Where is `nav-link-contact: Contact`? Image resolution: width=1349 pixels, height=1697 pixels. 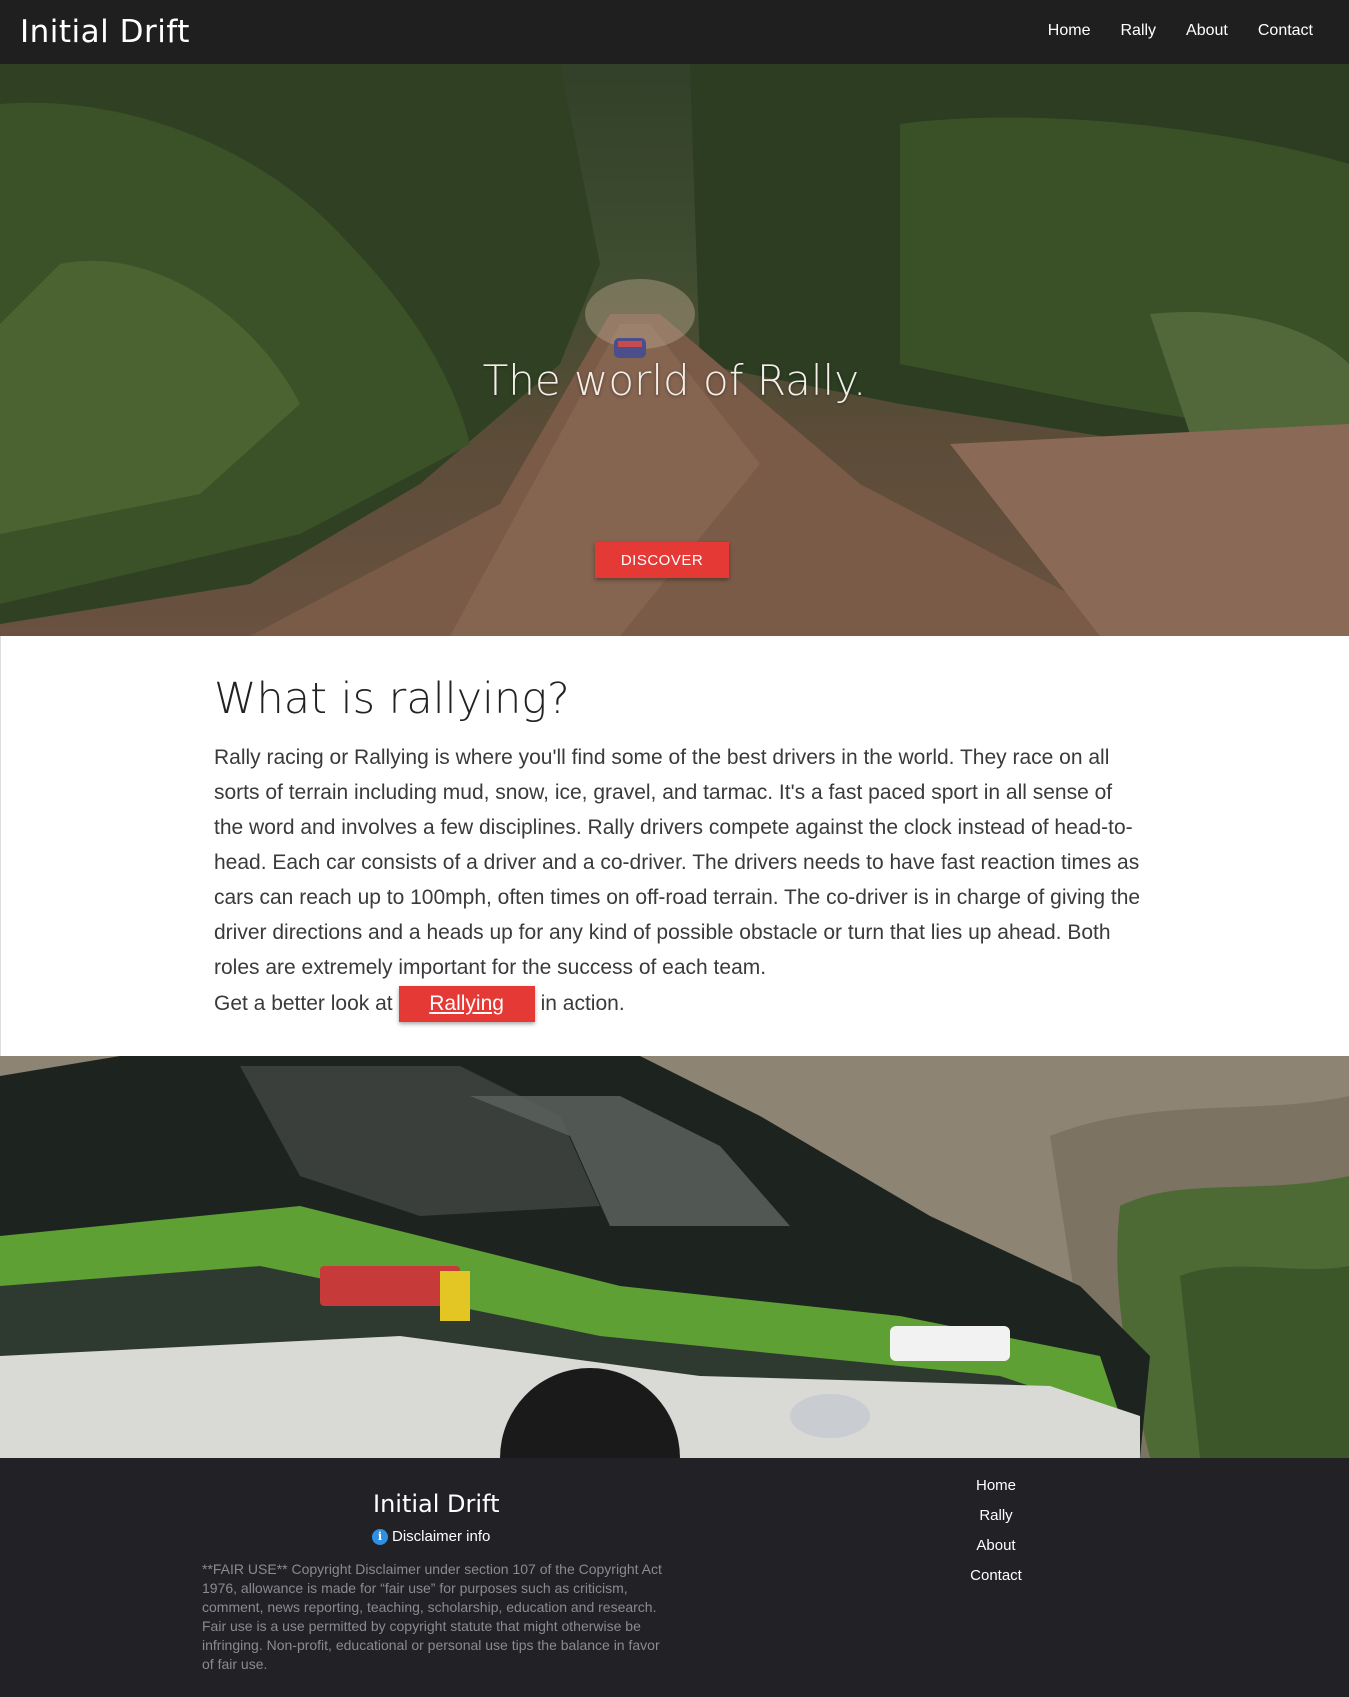
nav-link-contact: Contact is located at coordinates (1285, 31).